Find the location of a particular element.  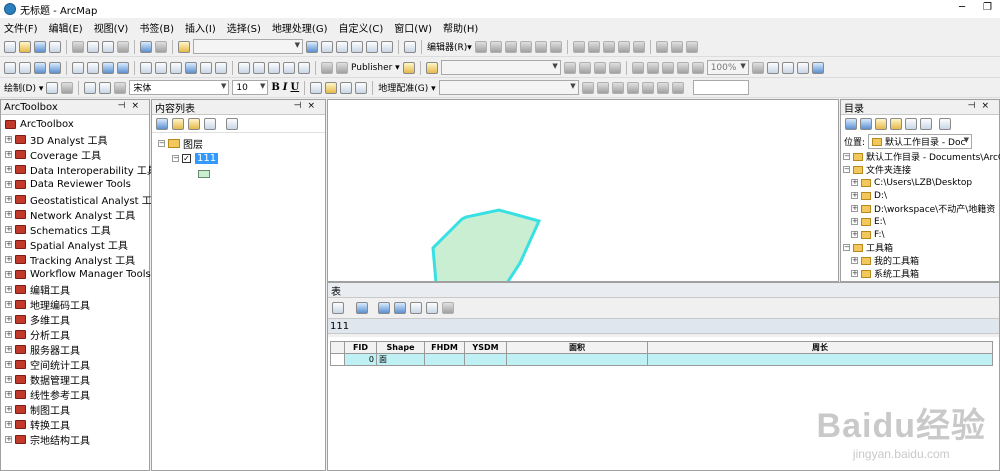

menu-insert: 插入(I) is located at coordinates (200, 27).